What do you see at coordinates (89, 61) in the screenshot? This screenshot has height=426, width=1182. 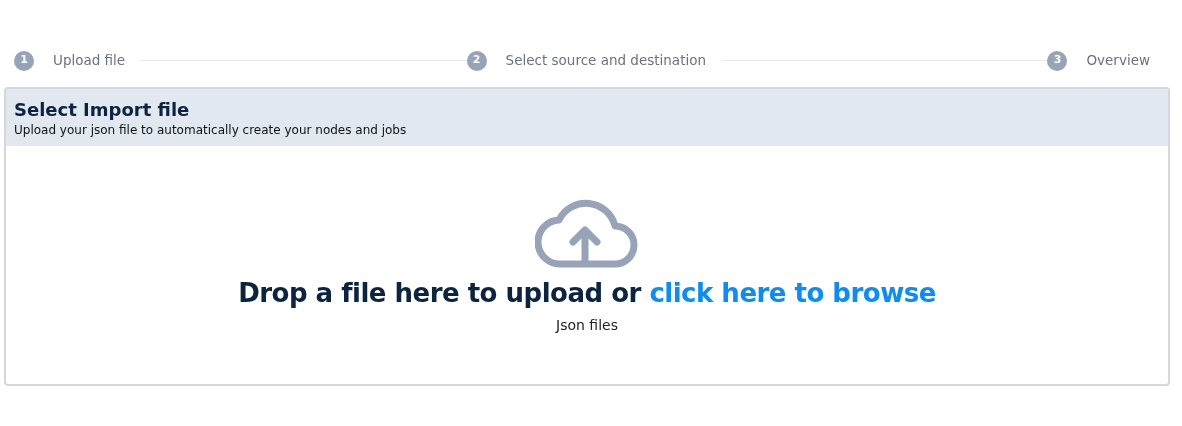 I see `step-label: Upload file` at bounding box center [89, 61].